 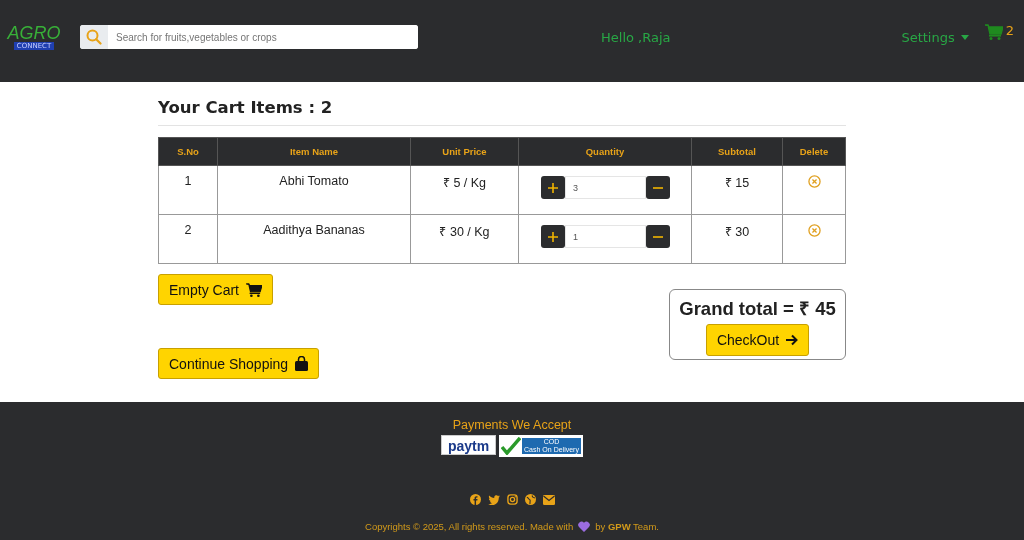 What do you see at coordinates (464, 239) in the screenshot?
I see `table-cell: ₹ 30 / Kg` at bounding box center [464, 239].